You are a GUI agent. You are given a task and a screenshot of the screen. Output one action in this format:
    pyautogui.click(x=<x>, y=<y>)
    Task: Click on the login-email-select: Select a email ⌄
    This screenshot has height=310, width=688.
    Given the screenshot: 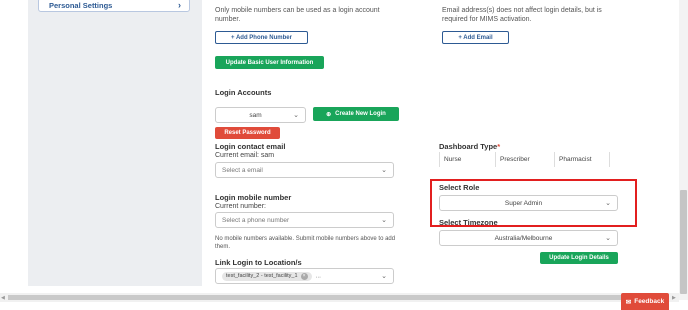 What is the action you would take?
    pyautogui.click(x=304, y=170)
    